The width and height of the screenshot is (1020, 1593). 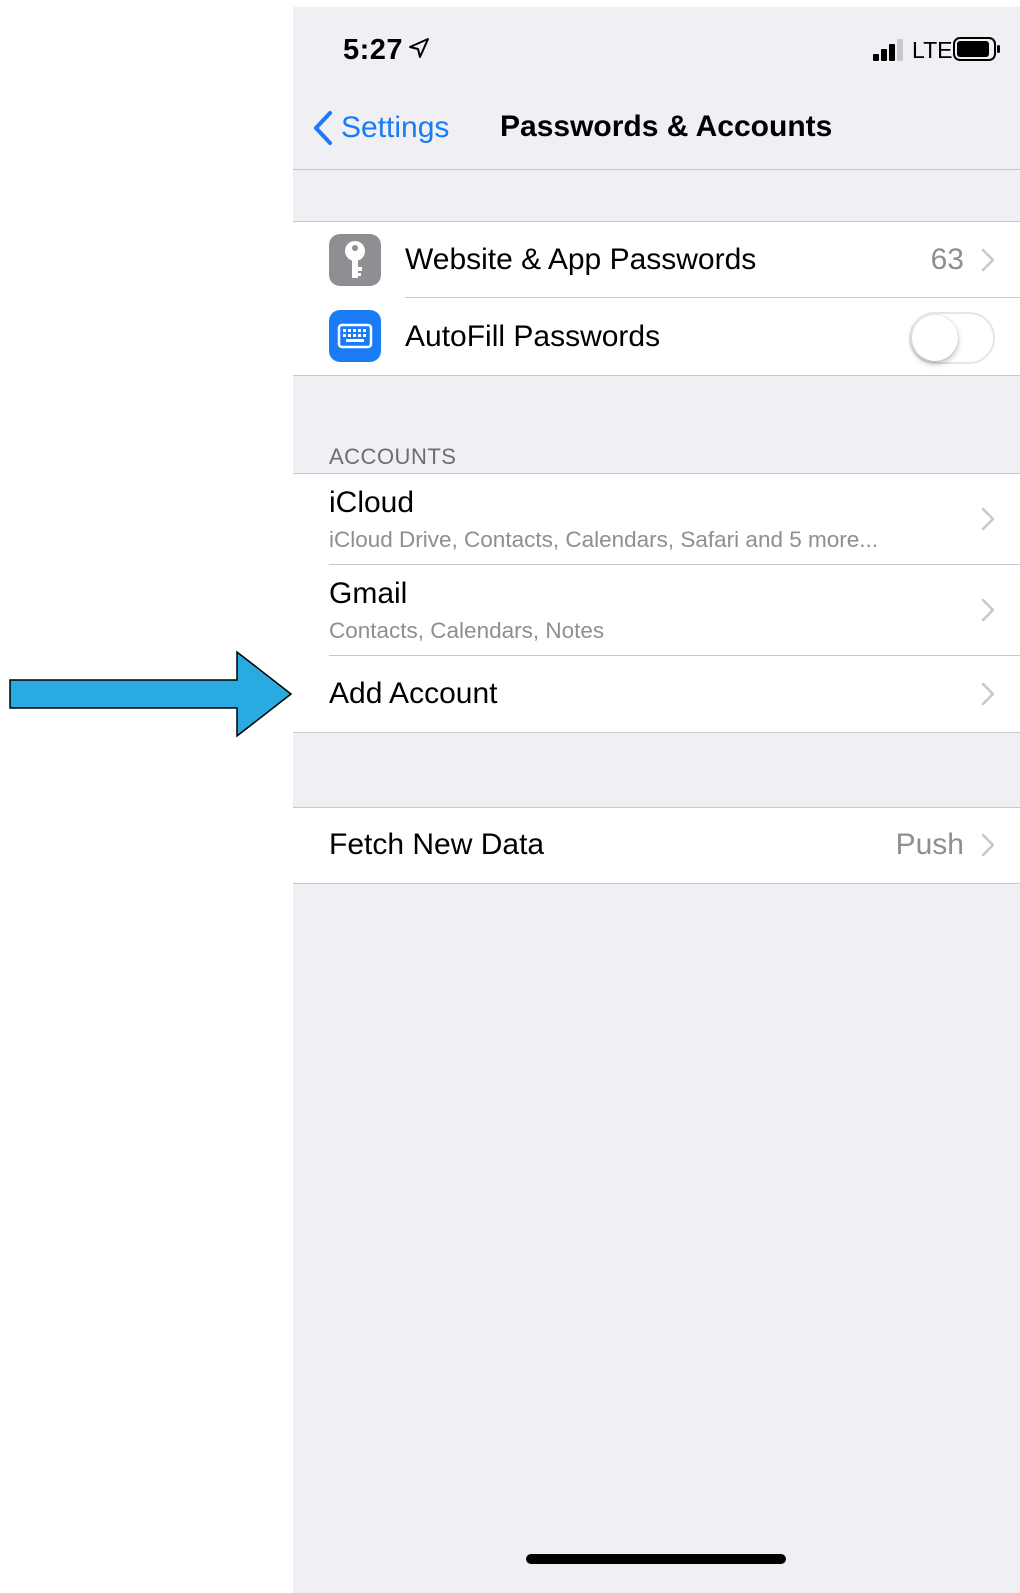 I want to click on status-bar: 5:27 LTE, so click(x=656, y=47).